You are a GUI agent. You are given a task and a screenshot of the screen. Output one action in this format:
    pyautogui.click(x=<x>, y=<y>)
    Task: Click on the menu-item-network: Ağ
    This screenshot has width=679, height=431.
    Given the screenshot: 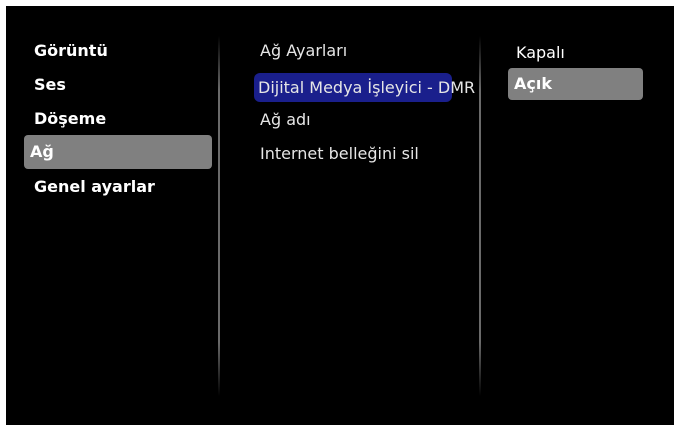 What is the action you would take?
    pyautogui.click(x=118, y=152)
    